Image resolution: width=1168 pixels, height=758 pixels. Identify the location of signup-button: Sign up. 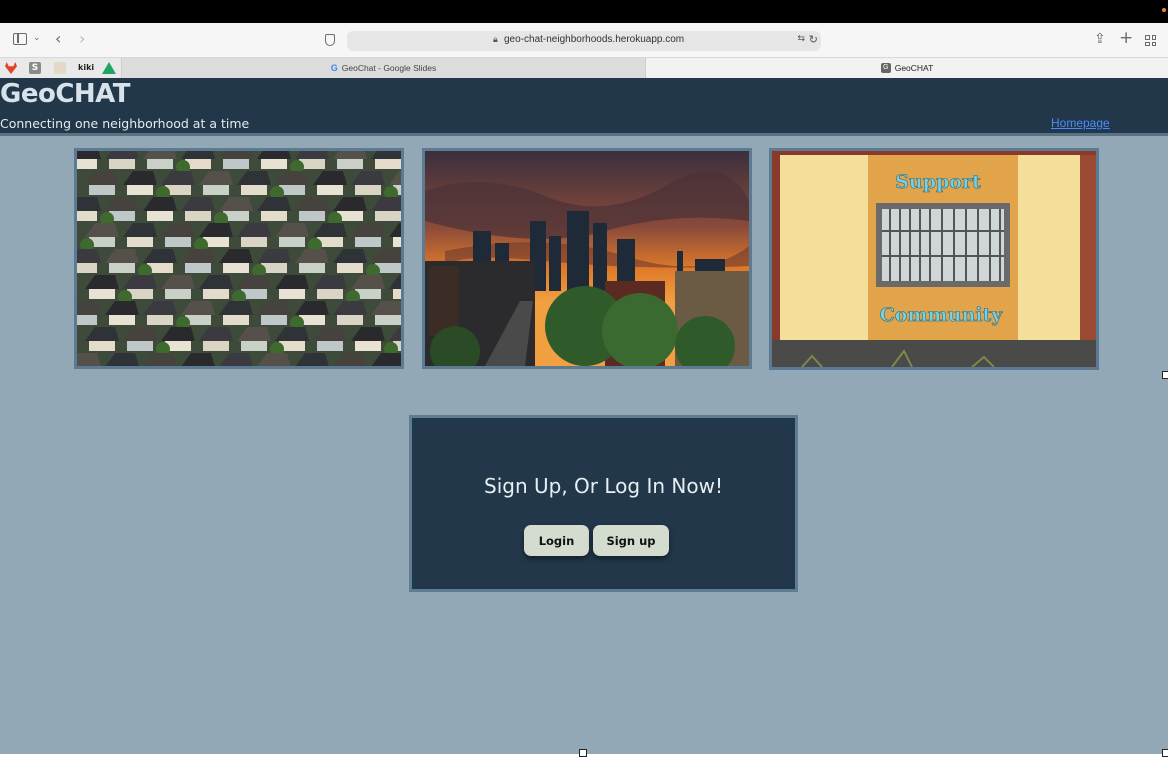
(631, 540).